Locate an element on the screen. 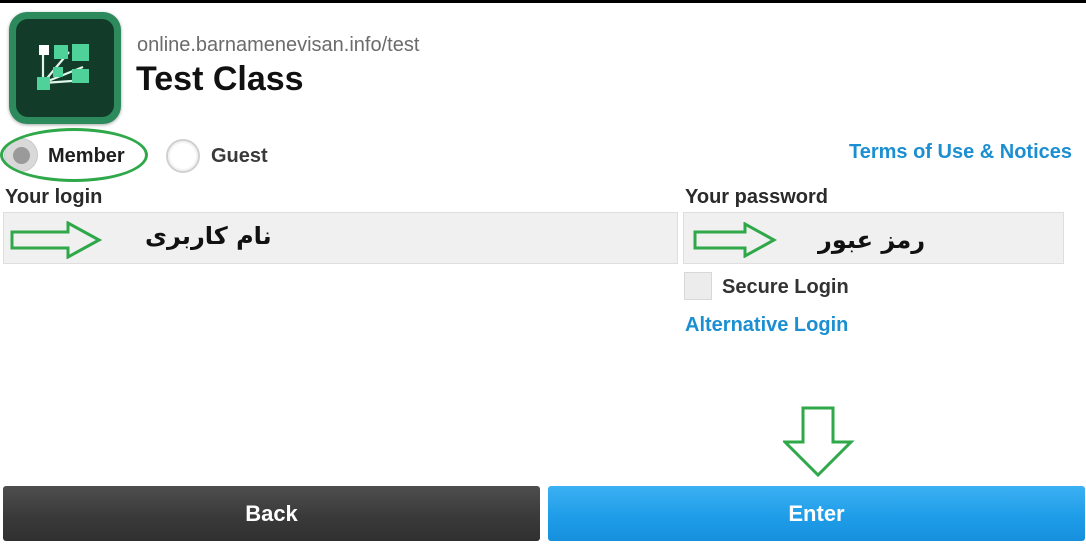 Image resolution: width=1086 pixels, height=547 pixels. guest-label: Guest is located at coordinates (239, 156).